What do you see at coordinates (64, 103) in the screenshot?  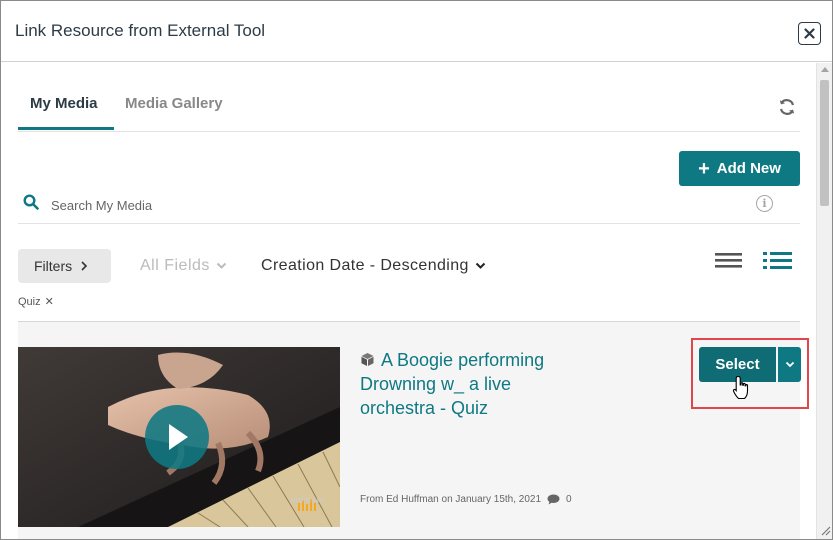 I see `tab-my-media: My Media` at bounding box center [64, 103].